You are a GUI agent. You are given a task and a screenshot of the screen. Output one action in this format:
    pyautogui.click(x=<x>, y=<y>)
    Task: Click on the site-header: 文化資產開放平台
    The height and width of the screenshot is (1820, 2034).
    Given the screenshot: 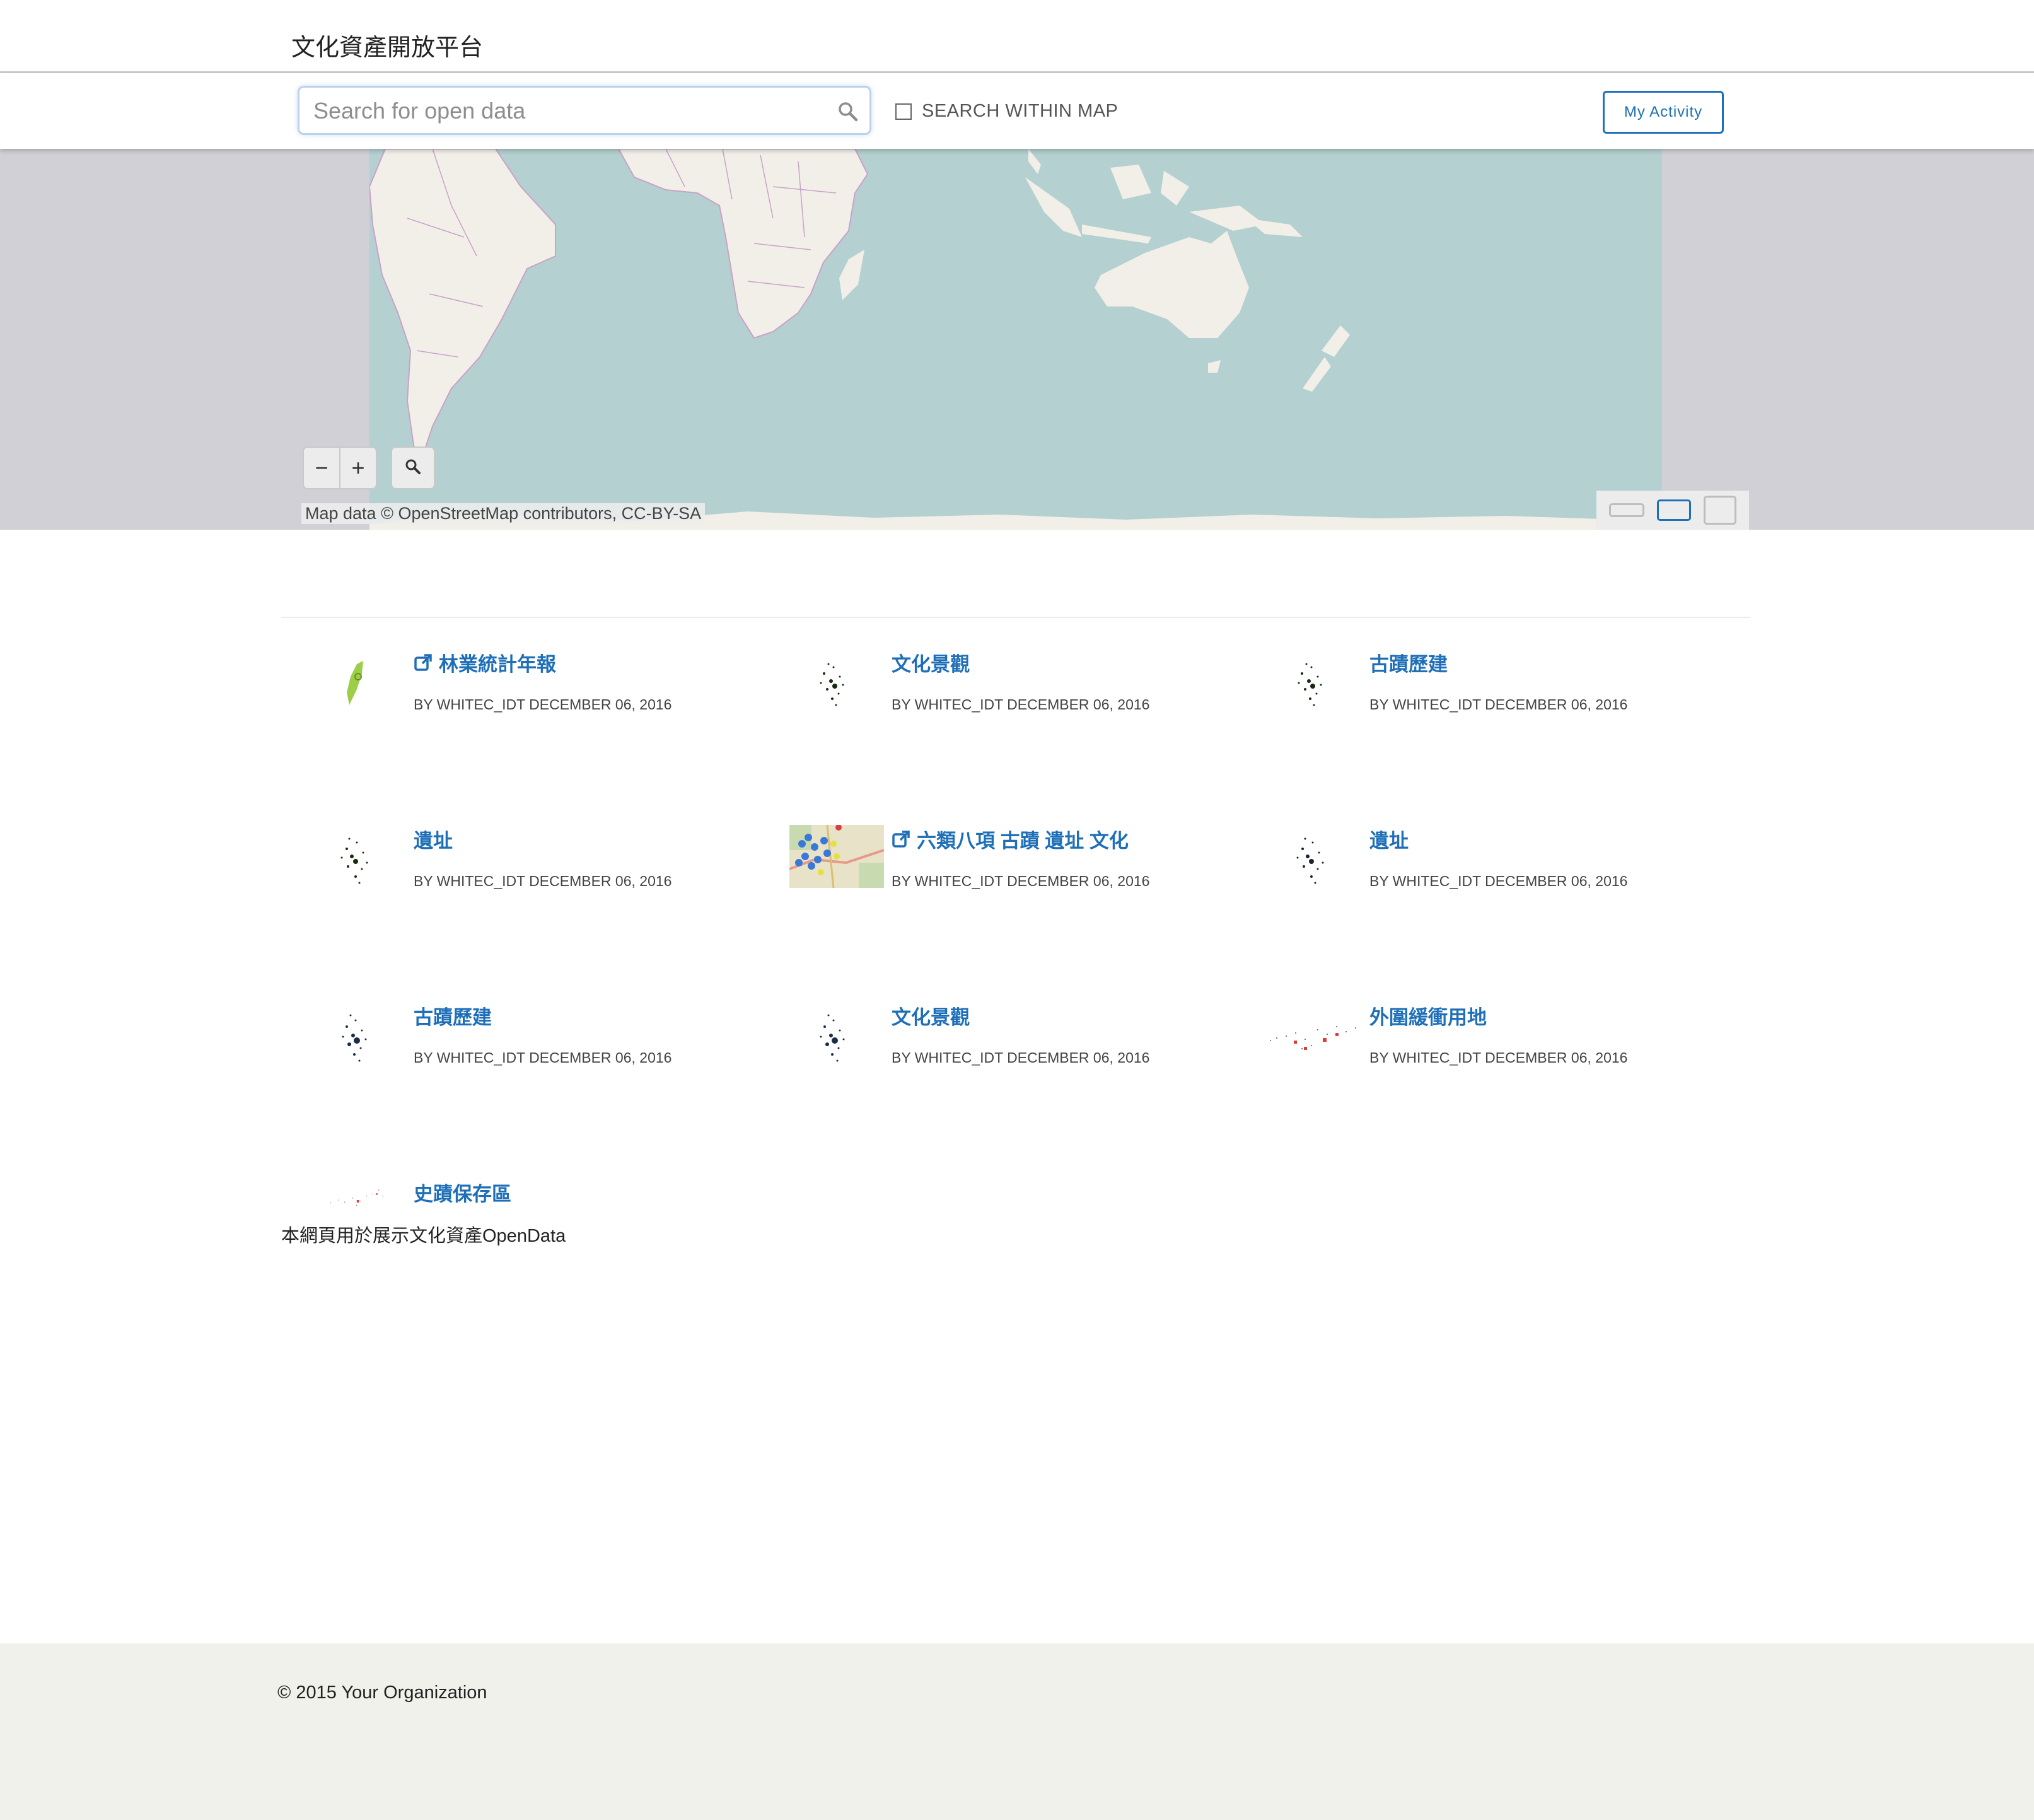 What is the action you would take?
    pyautogui.click(x=1017, y=36)
    